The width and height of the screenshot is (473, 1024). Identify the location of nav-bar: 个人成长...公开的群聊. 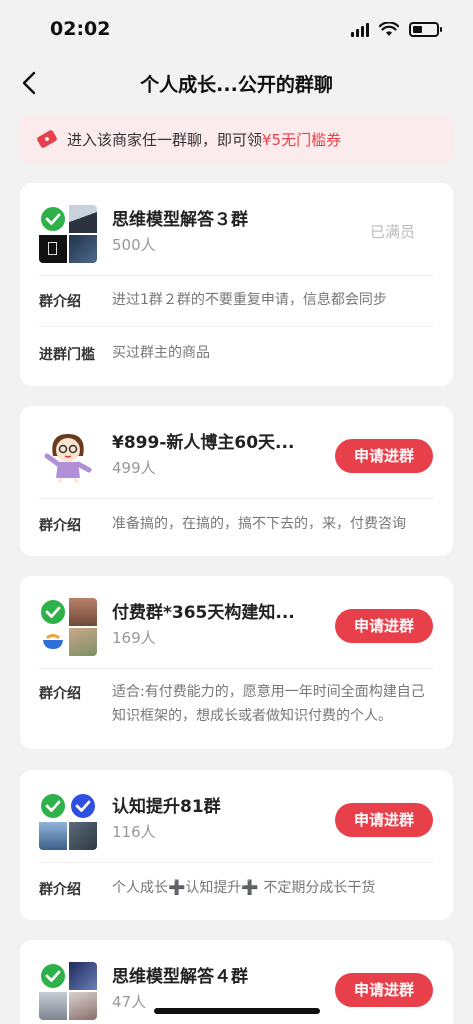
(236, 83).